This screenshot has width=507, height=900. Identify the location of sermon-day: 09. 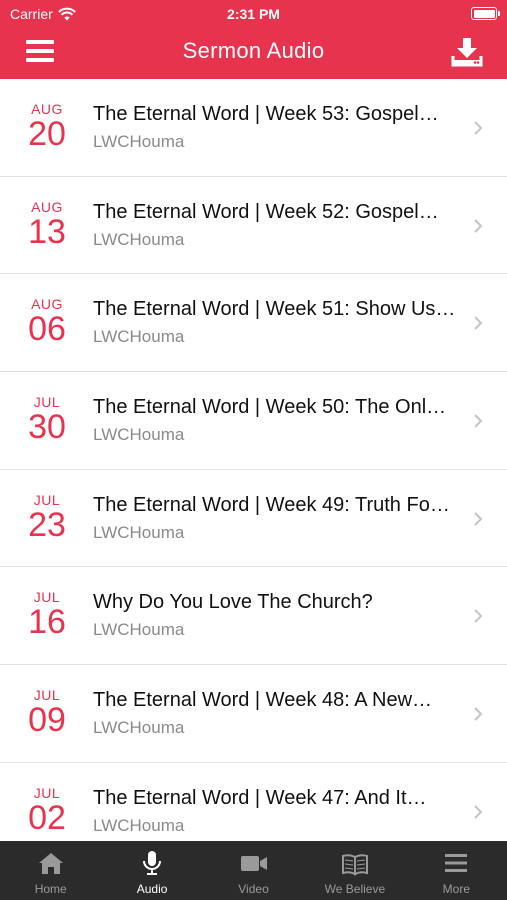
(47, 720).